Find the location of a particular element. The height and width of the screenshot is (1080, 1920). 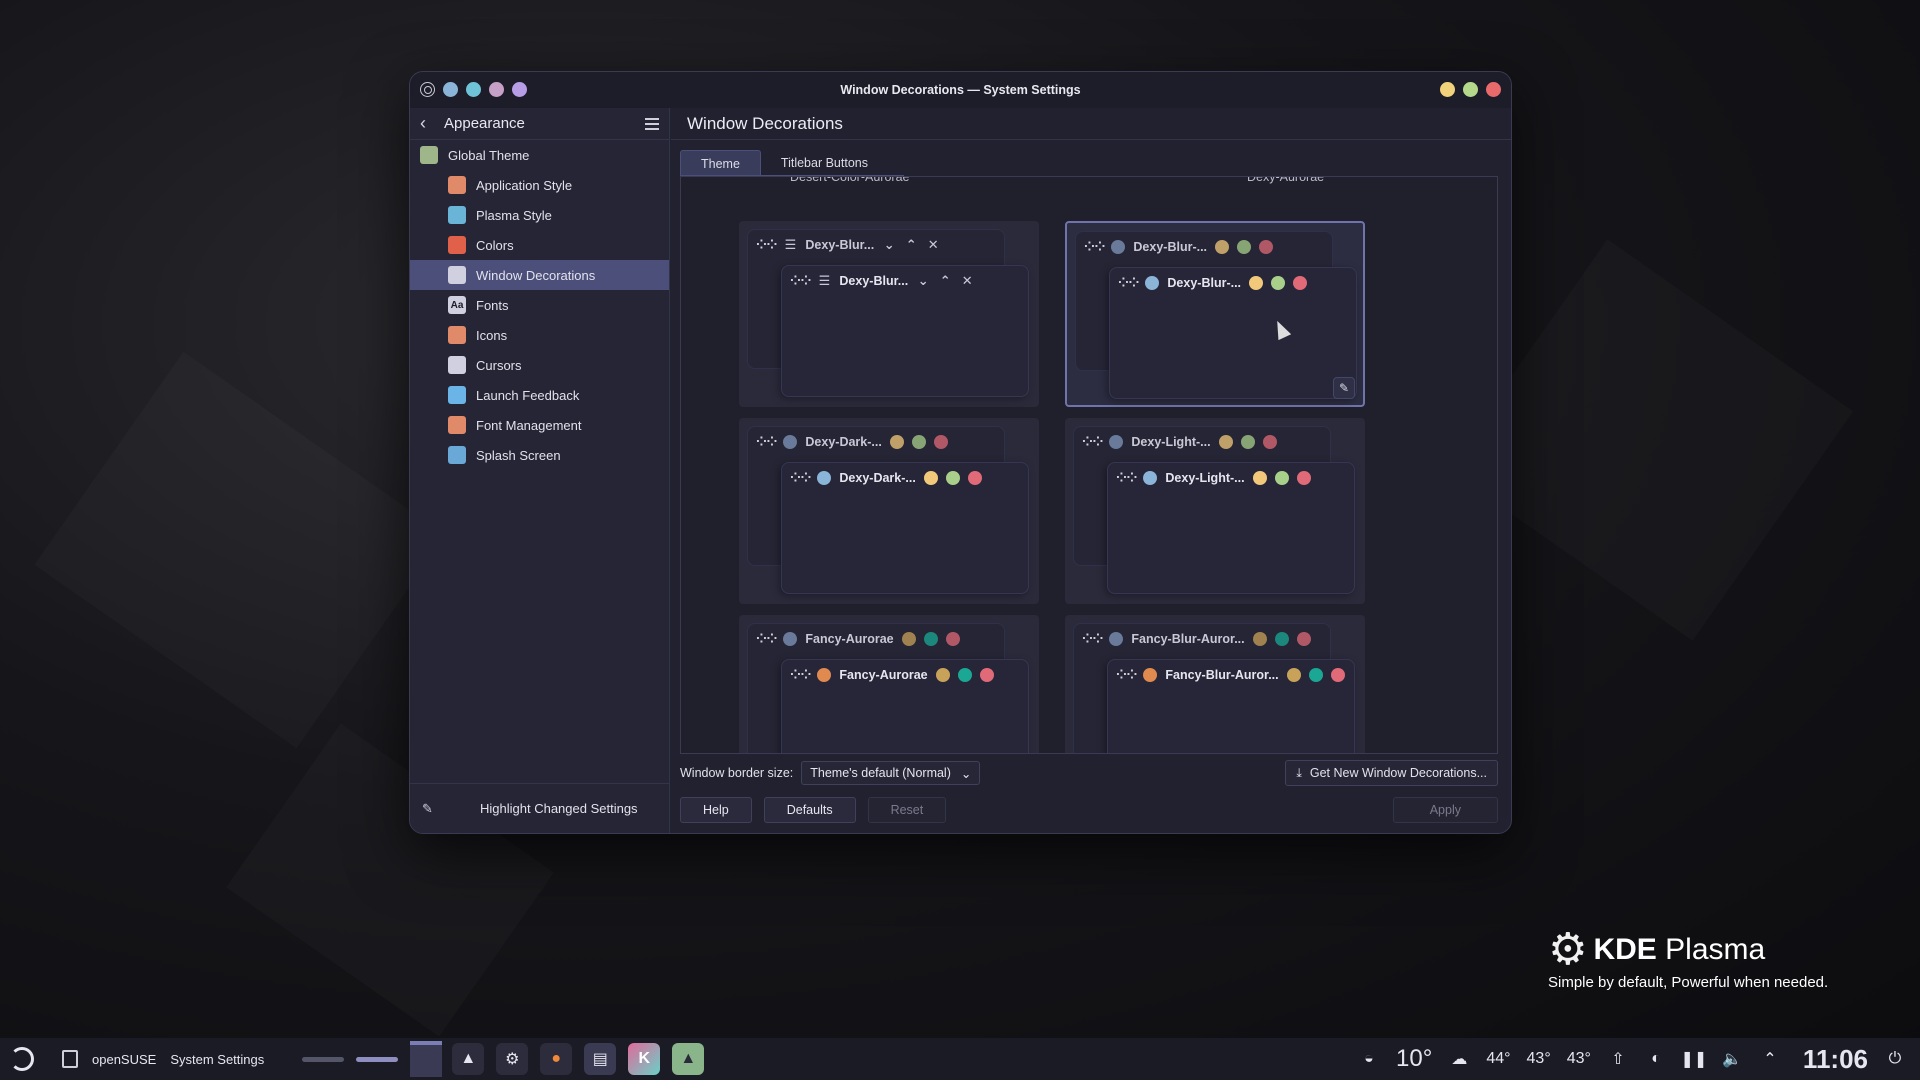

apply-button: Apply is located at coordinates (1445, 810).